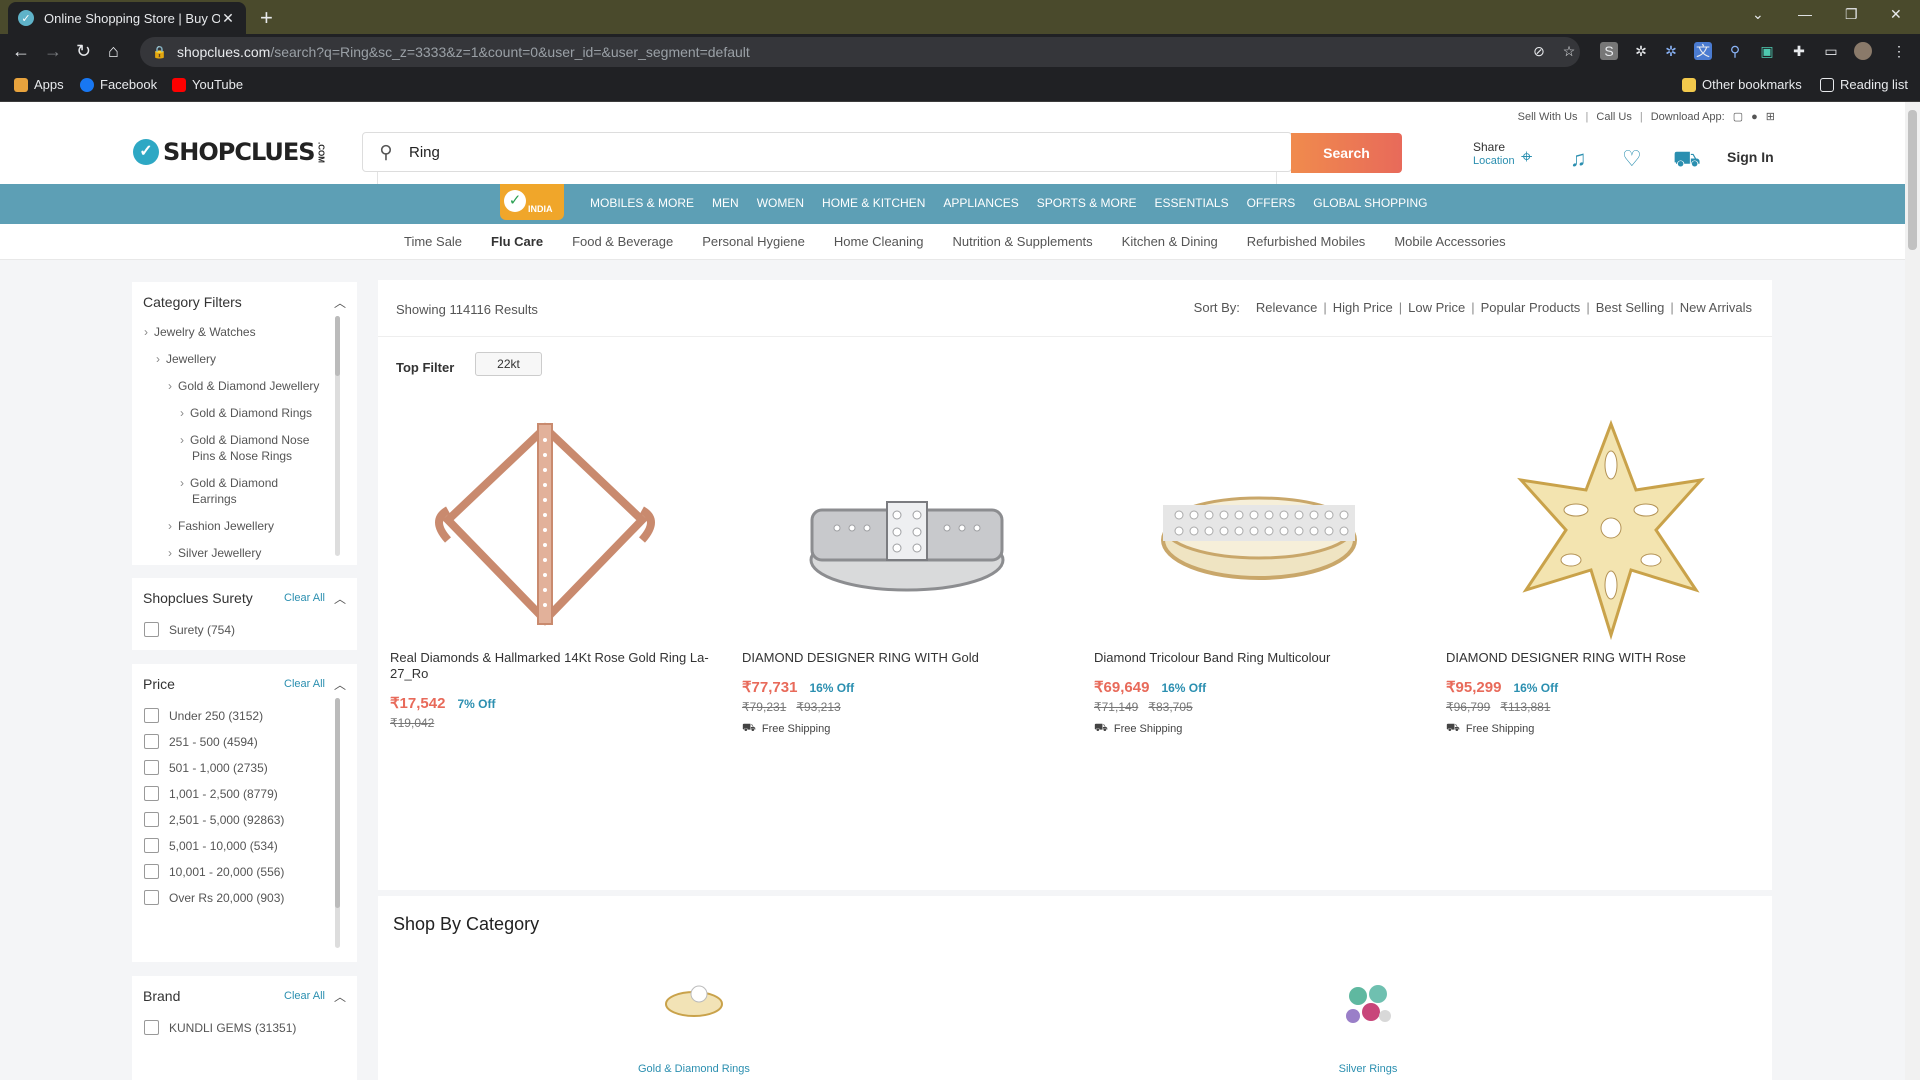 This screenshot has height=1080, width=1920. I want to click on price-option: 251 - 500 (4594), so click(201, 741).